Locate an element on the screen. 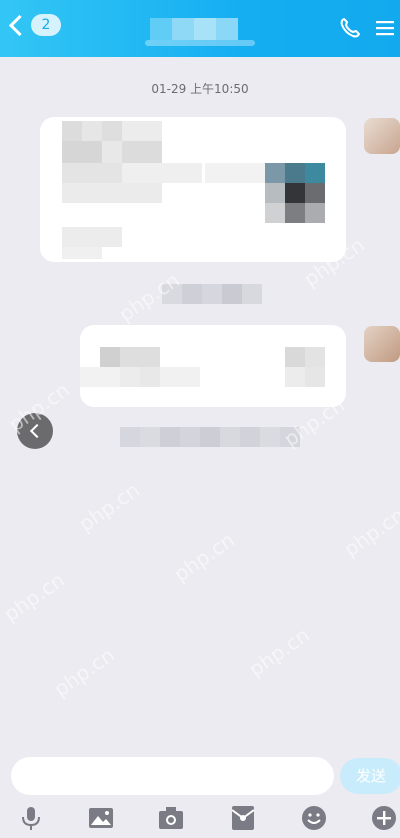  back-button: 2 is located at coordinates (34, 25).